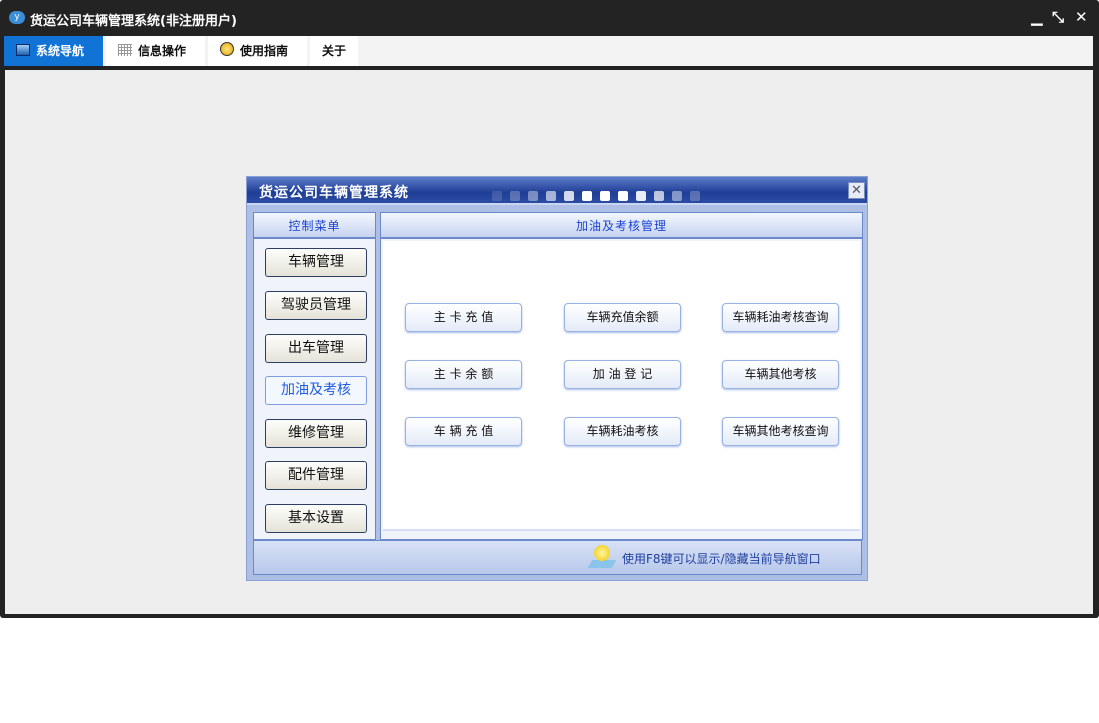  Describe the element at coordinates (780, 431) in the screenshot. I see `other-assessment-query-button: 车辆其他考核查询` at that location.